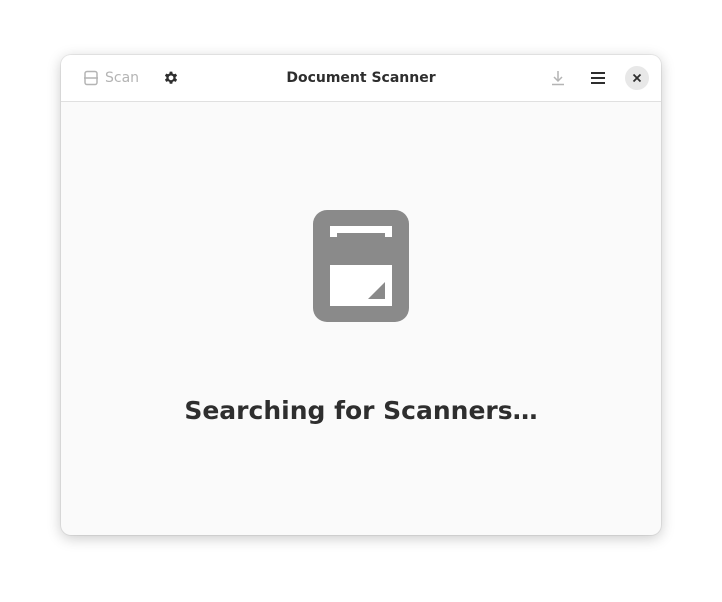 The image size is (722, 602). I want to click on main-menu-button, so click(598, 78).